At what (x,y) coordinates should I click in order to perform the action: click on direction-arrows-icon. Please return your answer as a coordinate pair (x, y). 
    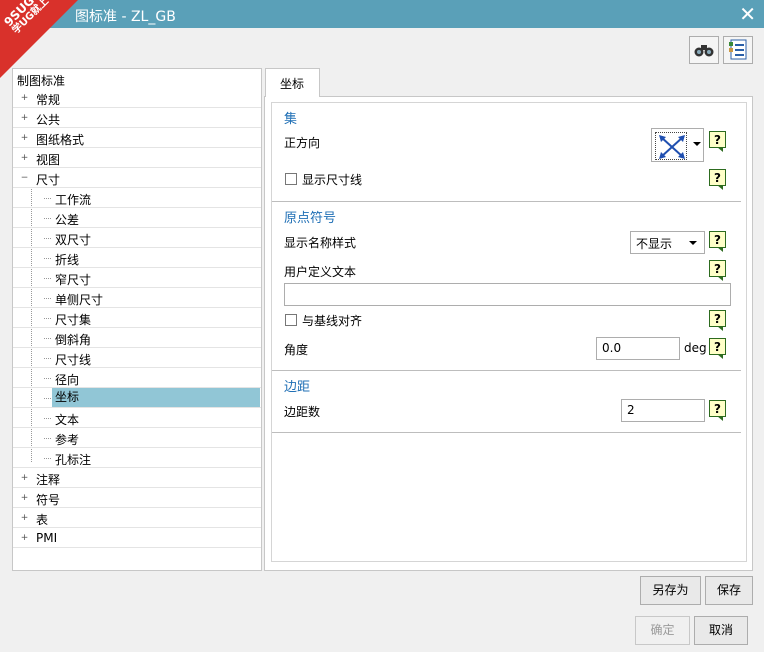
    Looking at the image, I should click on (671, 146).